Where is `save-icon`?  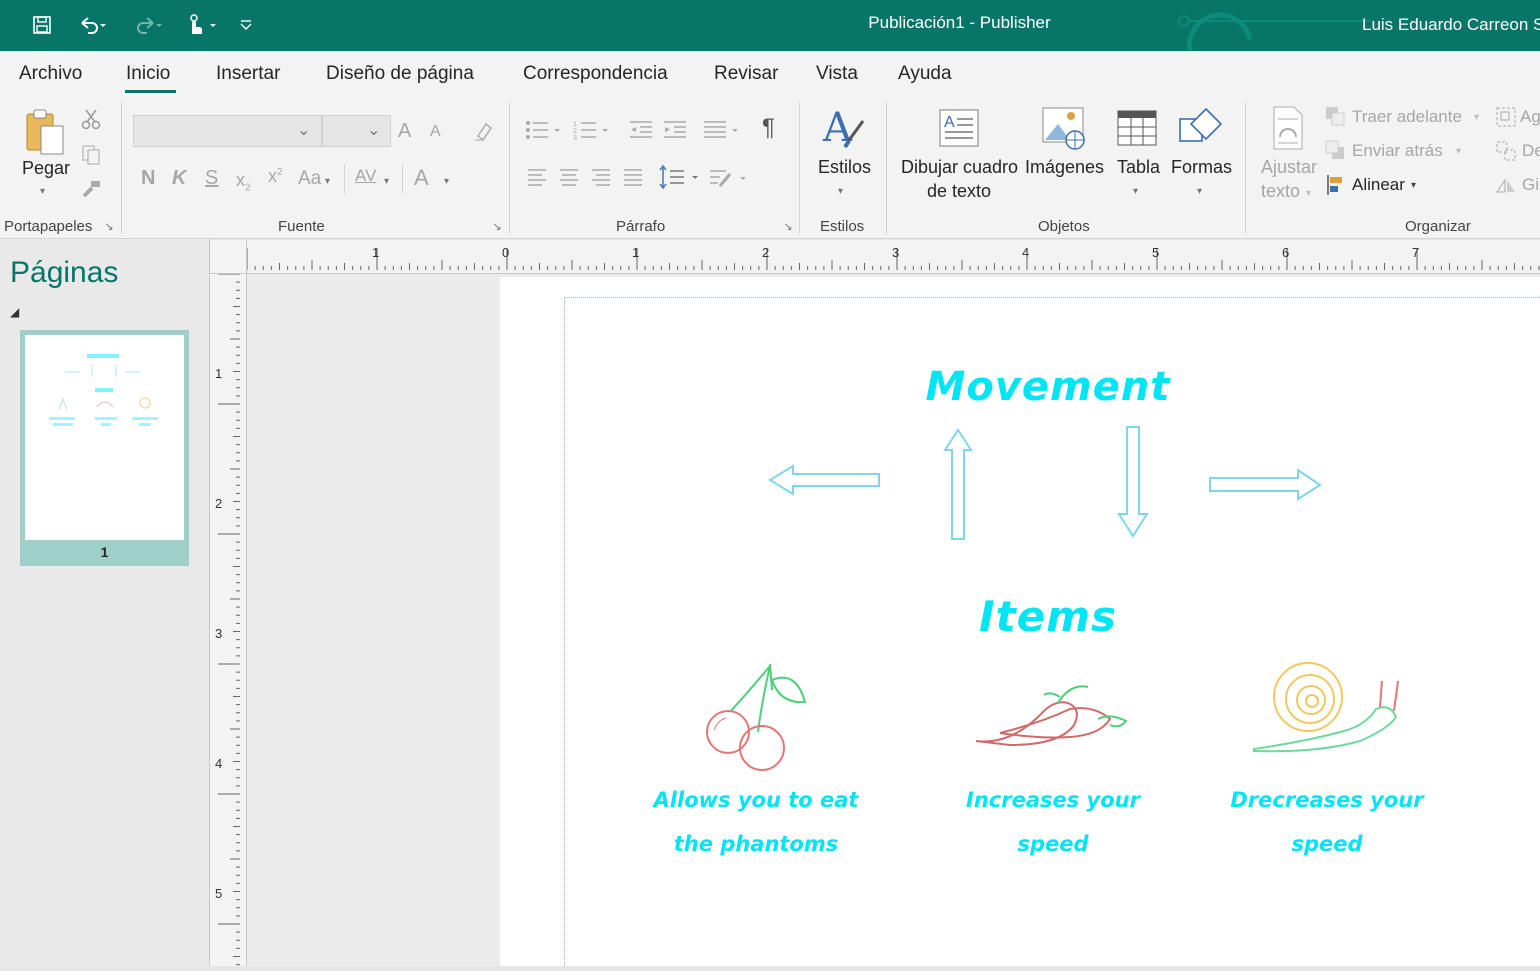
save-icon is located at coordinates (42, 25).